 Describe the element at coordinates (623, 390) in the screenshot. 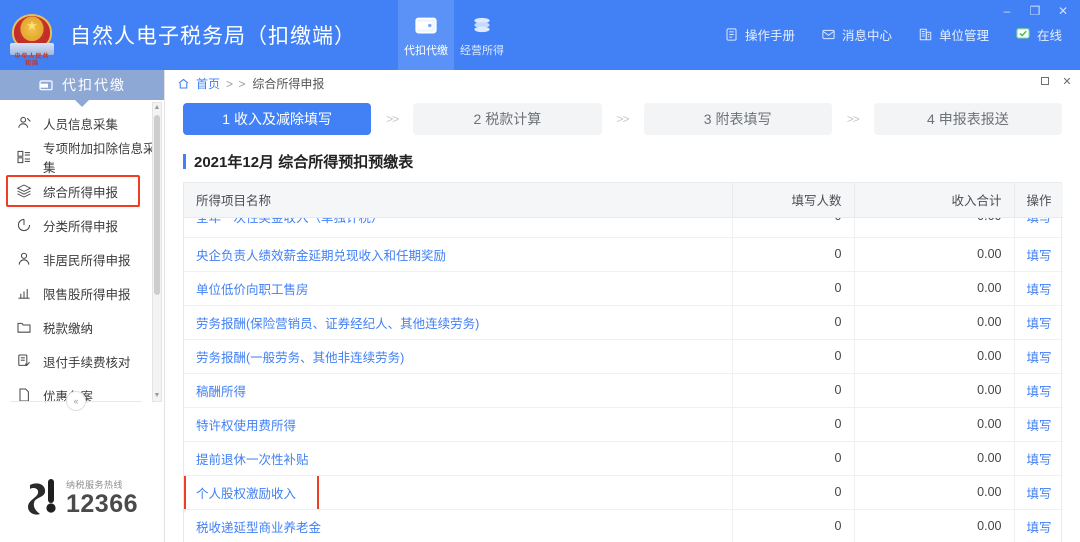

I see `table-row: 稿酬所得 0 0.00 填写` at that location.